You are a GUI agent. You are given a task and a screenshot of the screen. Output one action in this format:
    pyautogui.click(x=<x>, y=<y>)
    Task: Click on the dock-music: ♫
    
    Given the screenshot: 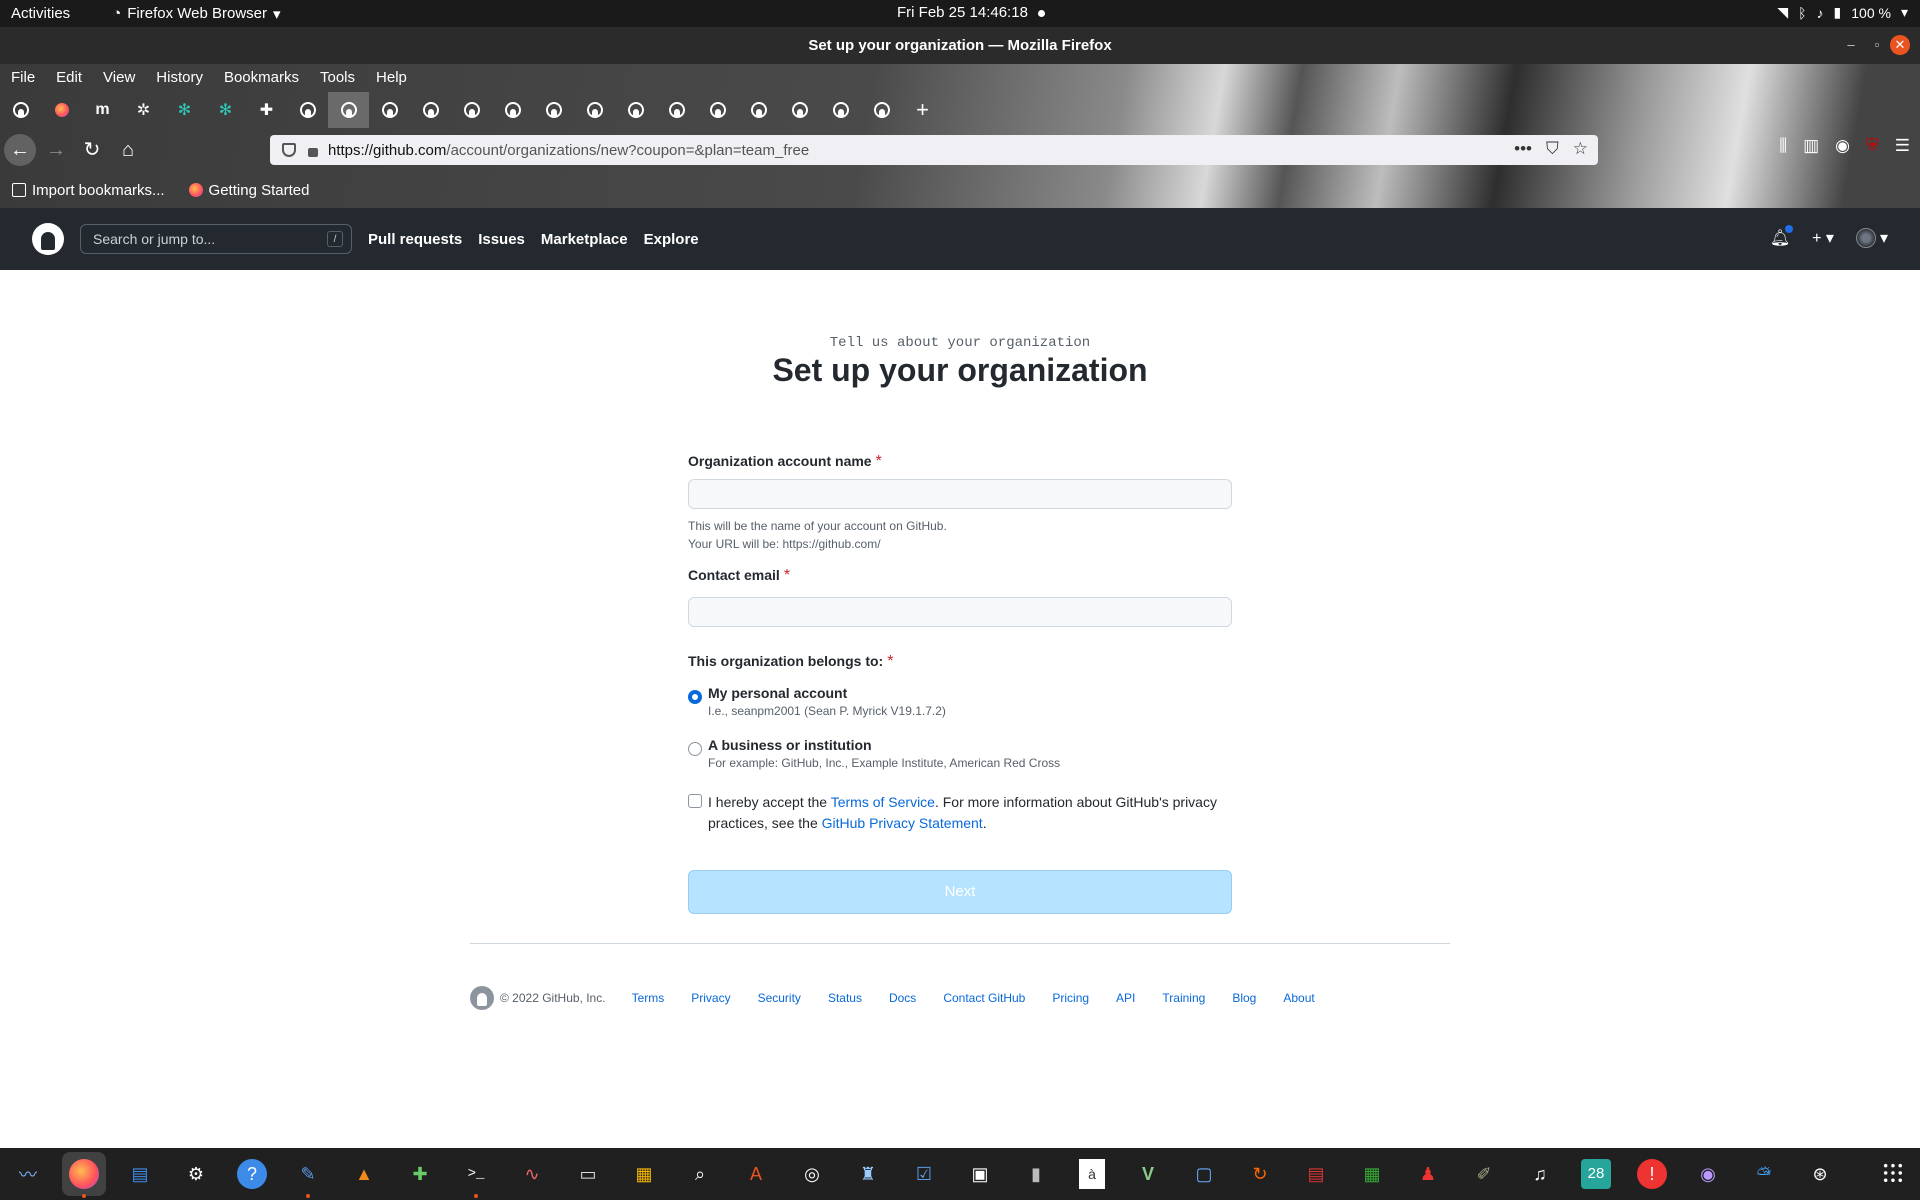 What is the action you would take?
    pyautogui.click(x=1540, y=1174)
    